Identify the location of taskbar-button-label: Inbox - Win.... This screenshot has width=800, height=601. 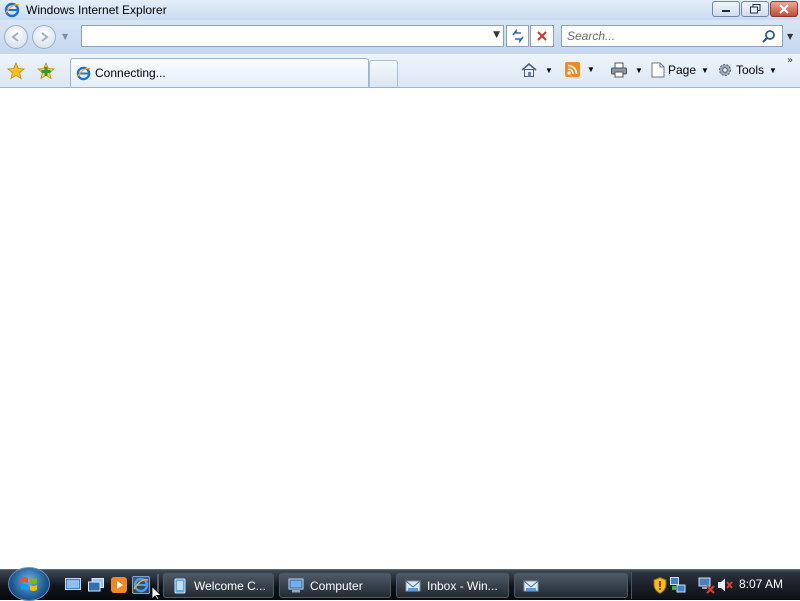
(462, 585).